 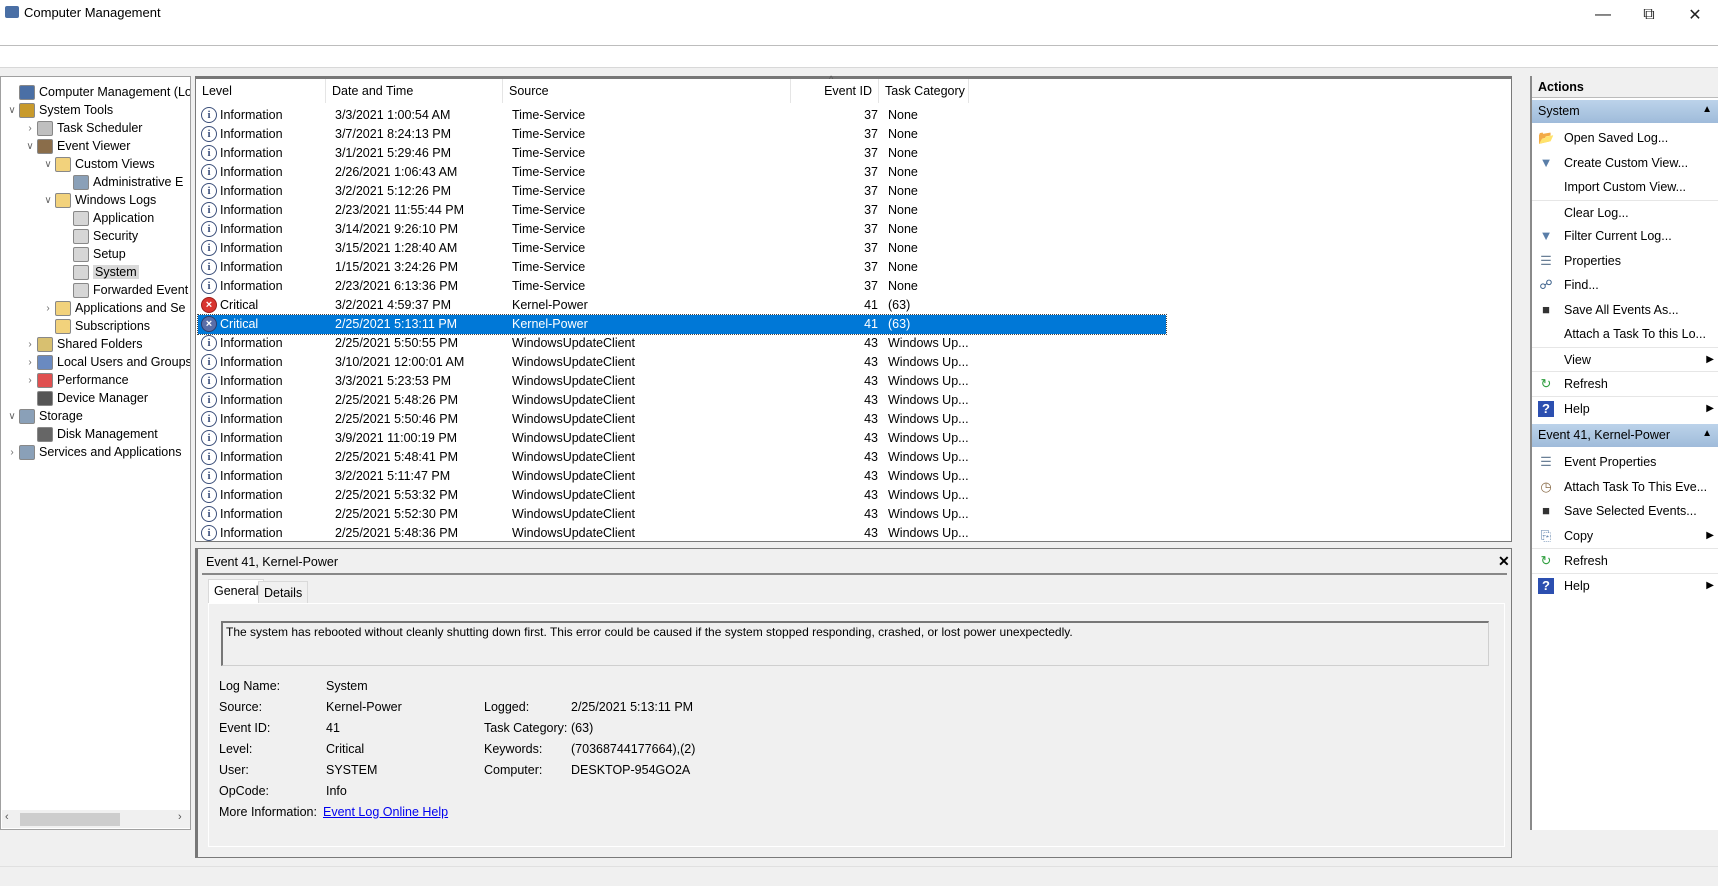 I want to click on tree-node: › Applications and Se, so click(x=113, y=308).